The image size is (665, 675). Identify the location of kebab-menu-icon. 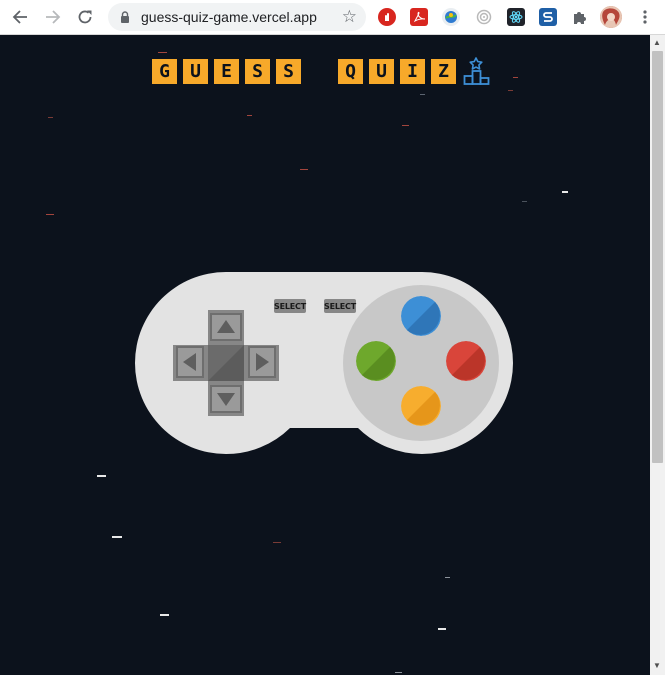
(645, 17).